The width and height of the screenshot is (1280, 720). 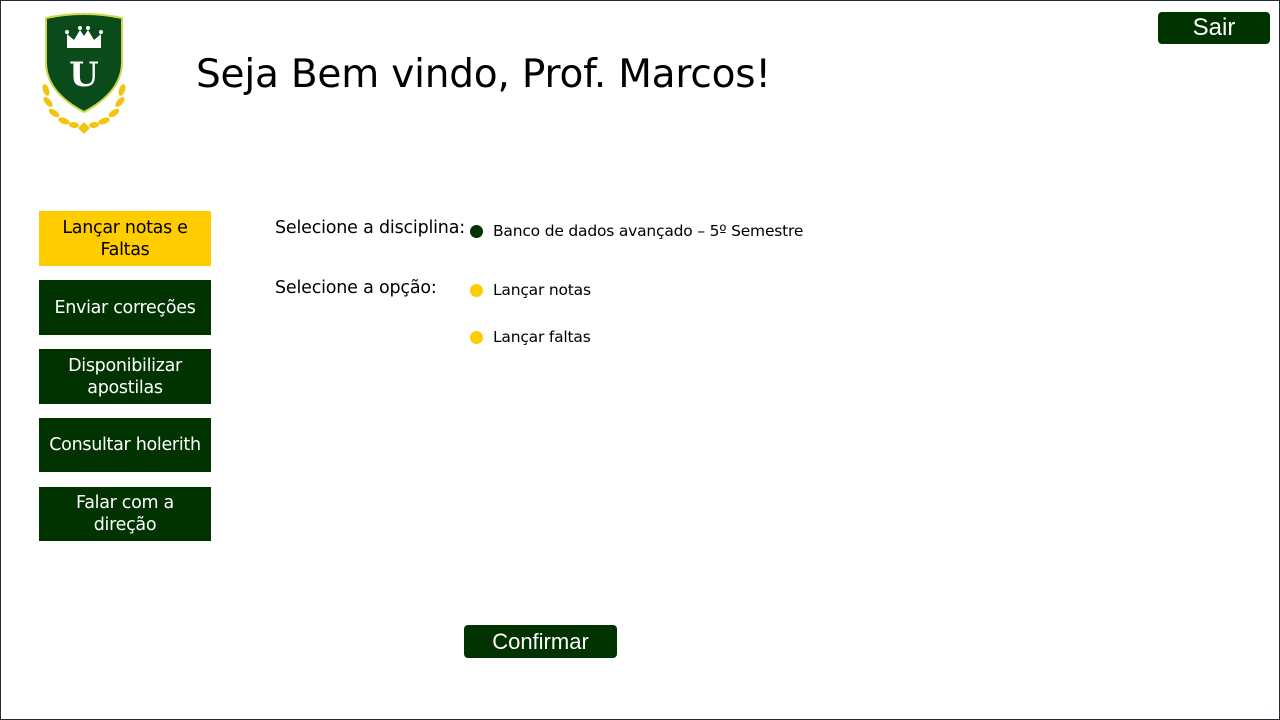 I want to click on sidebar-item-consultar-holerith: Consultar holerith, so click(x=125, y=445).